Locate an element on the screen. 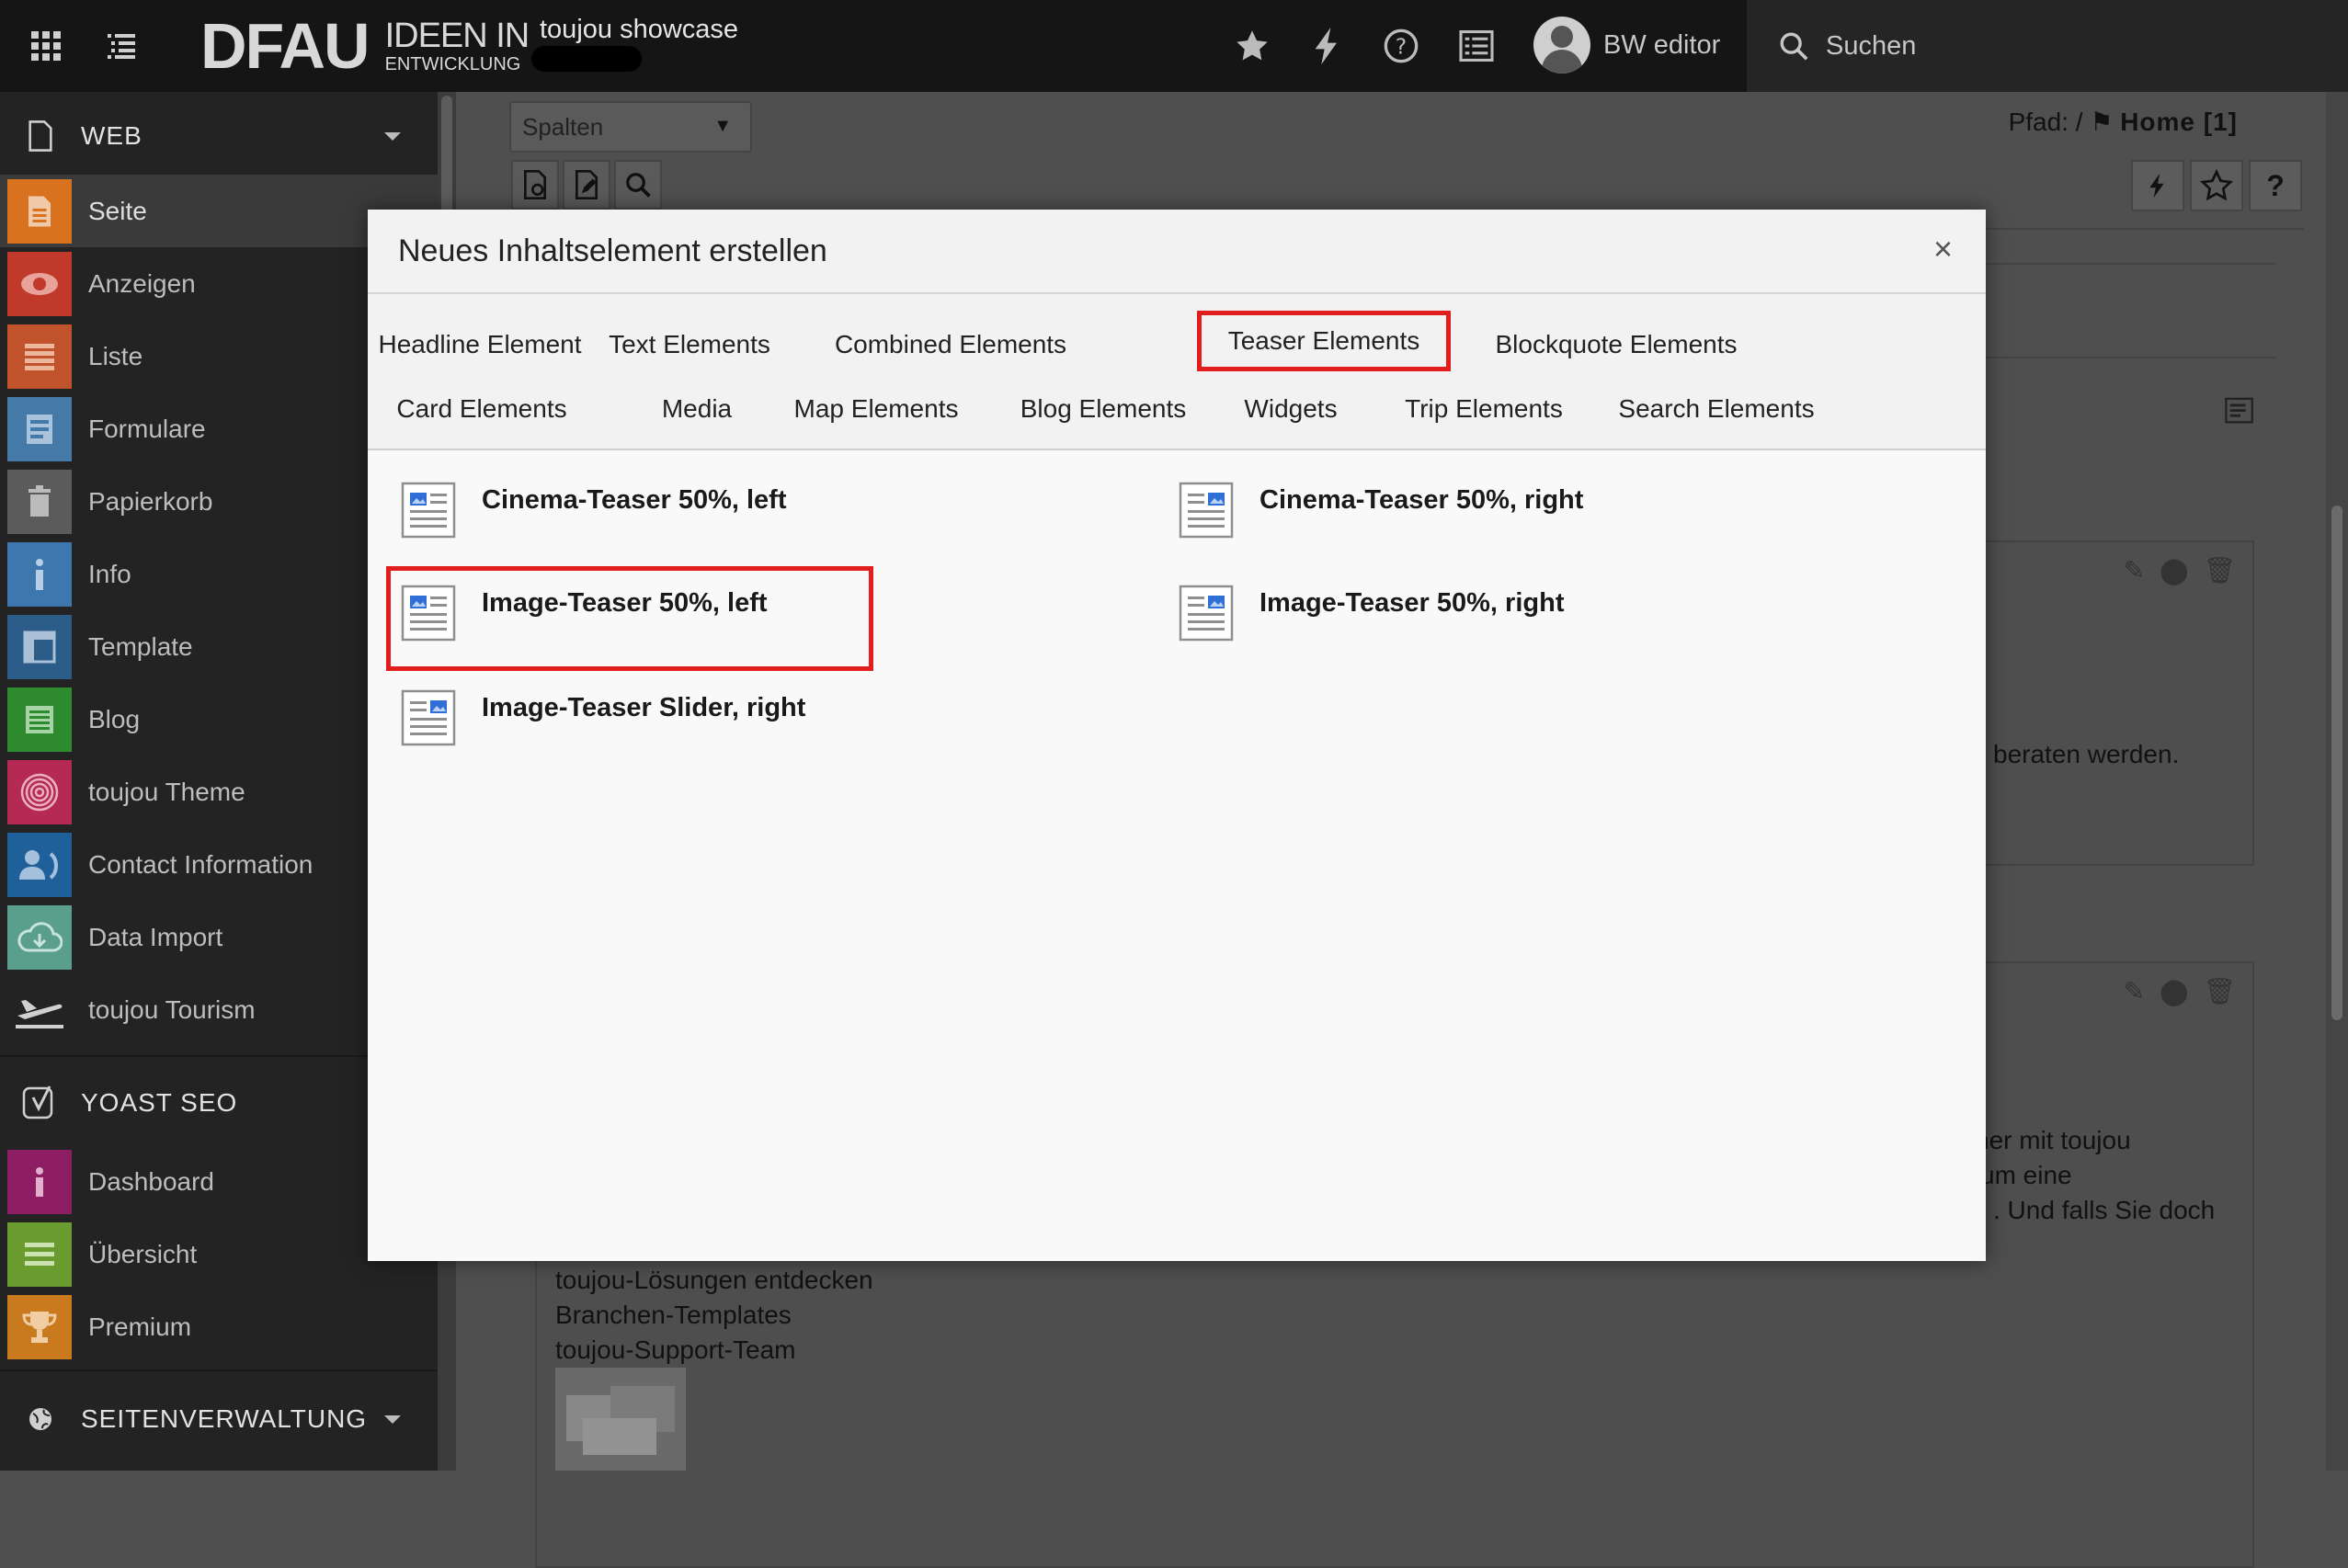  breadcrumb: Pfad: / ⚑ Home [1] is located at coordinates (2123, 122).